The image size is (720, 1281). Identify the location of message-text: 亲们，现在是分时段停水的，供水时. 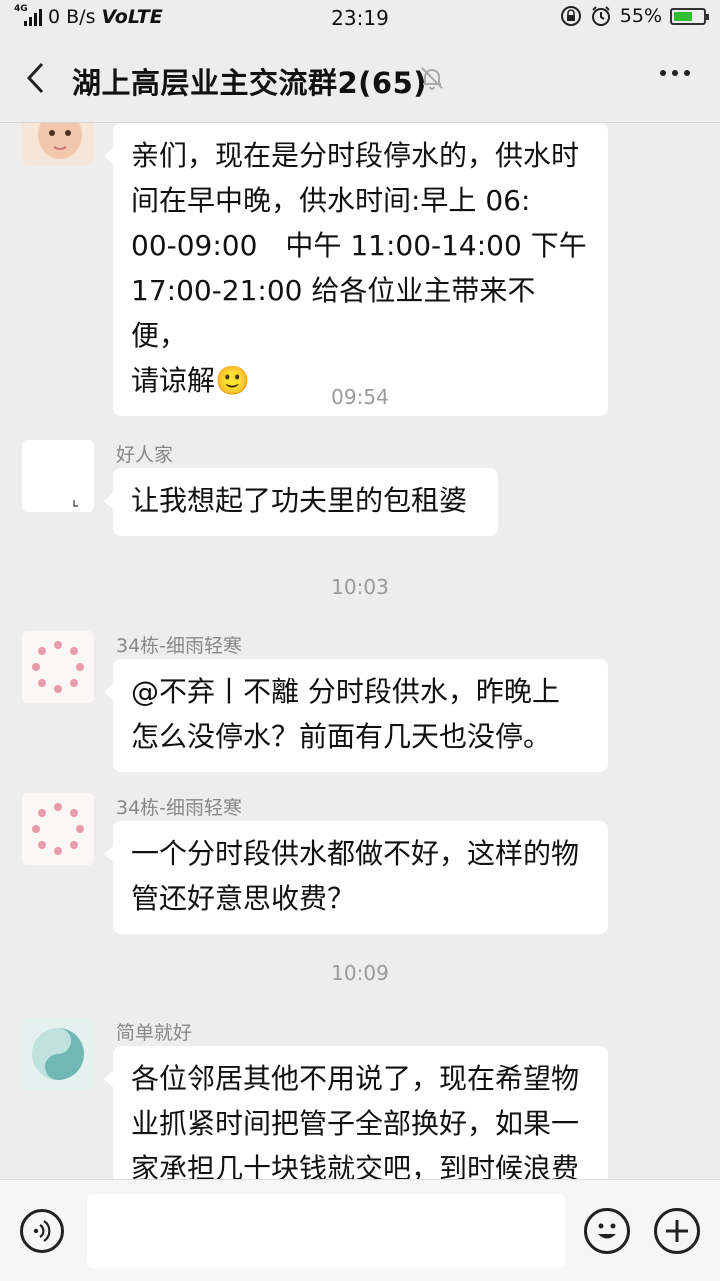
(355, 155).